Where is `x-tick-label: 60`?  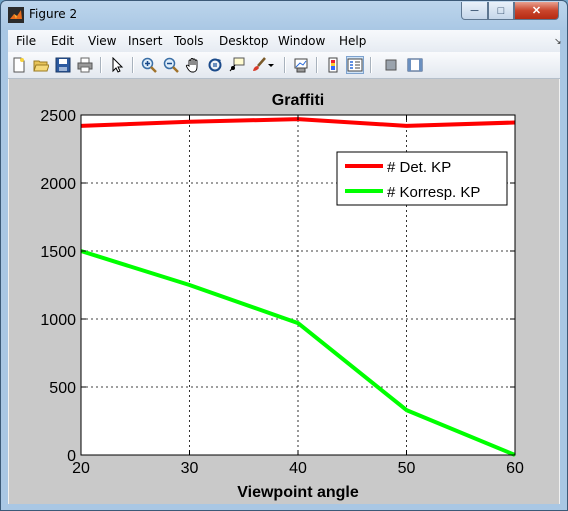 x-tick-label: 60 is located at coordinates (515, 468).